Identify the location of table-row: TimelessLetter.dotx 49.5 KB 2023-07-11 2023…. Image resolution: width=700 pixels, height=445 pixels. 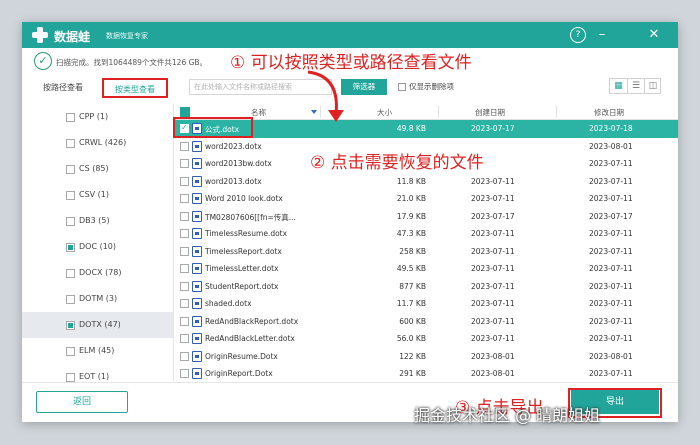
(426, 269).